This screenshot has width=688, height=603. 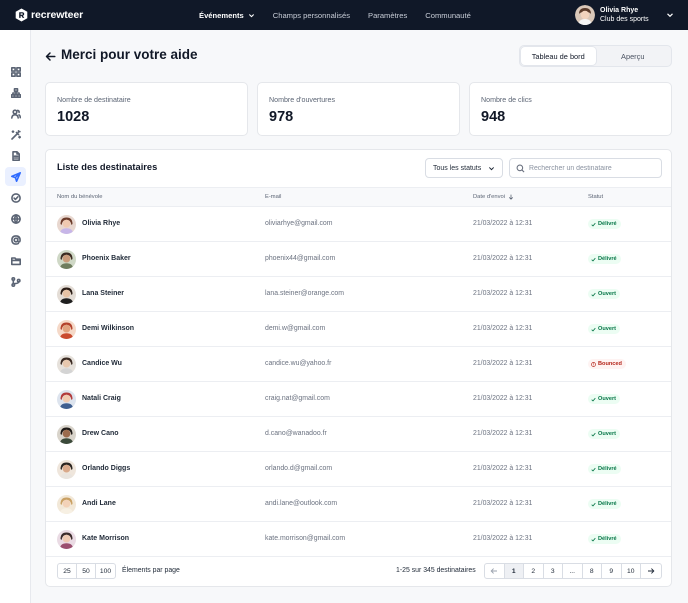 I want to click on column-header-email: E-mail, so click(x=273, y=197).